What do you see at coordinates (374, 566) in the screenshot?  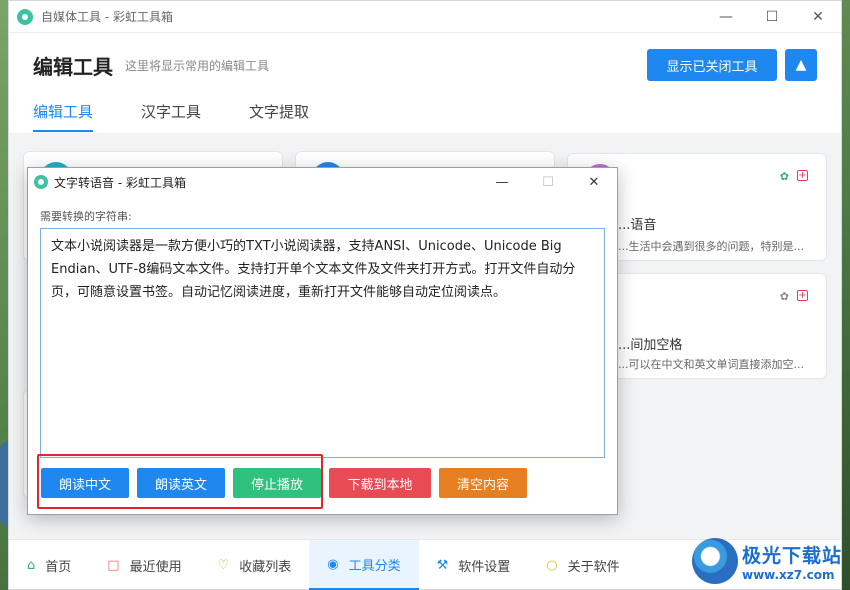 I see `nav-label: 工具分类` at bounding box center [374, 566].